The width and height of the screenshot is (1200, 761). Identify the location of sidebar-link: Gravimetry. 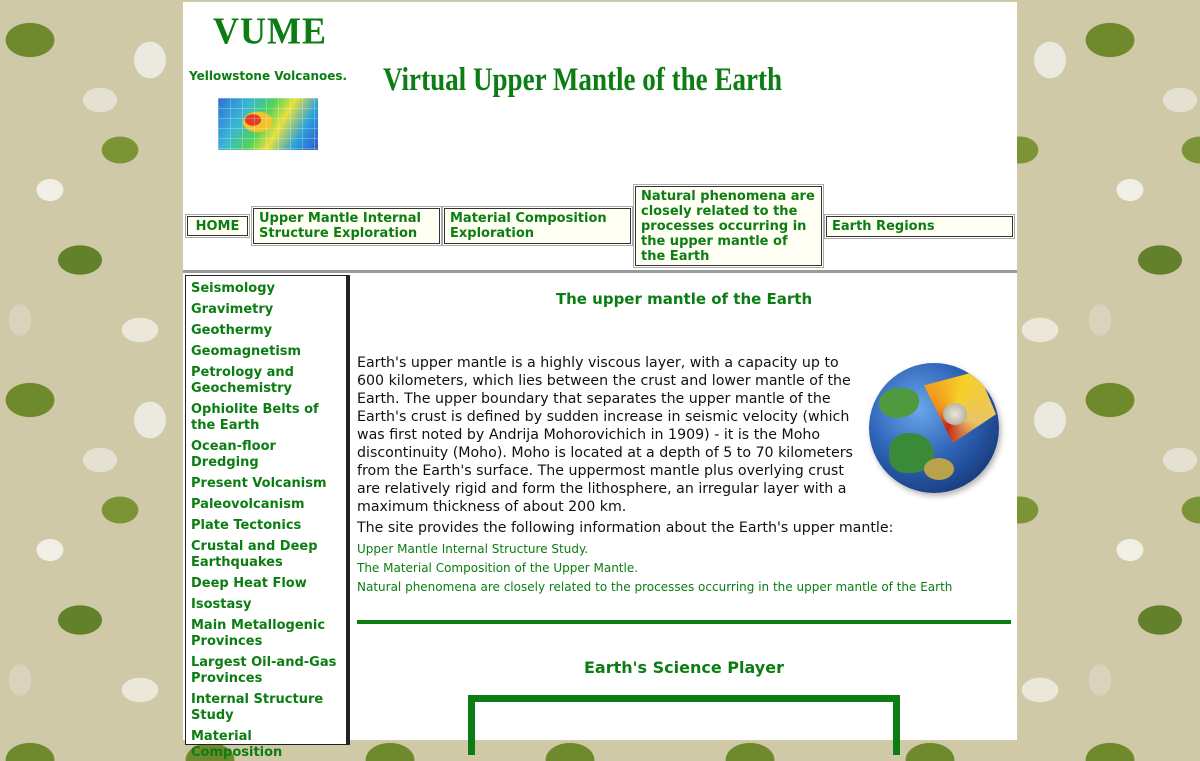
(268, 310).